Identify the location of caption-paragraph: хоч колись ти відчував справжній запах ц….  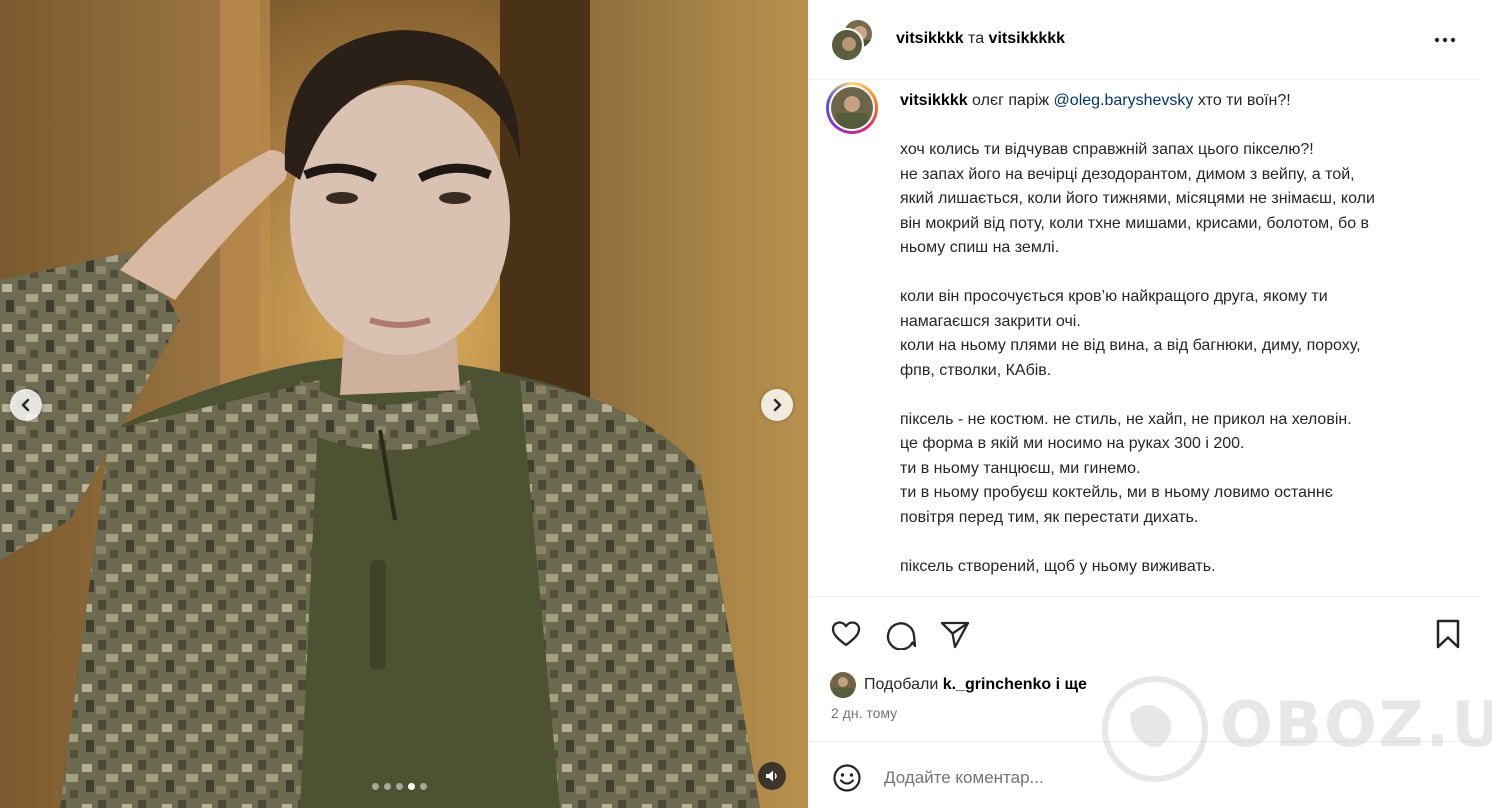
(1180, 199).